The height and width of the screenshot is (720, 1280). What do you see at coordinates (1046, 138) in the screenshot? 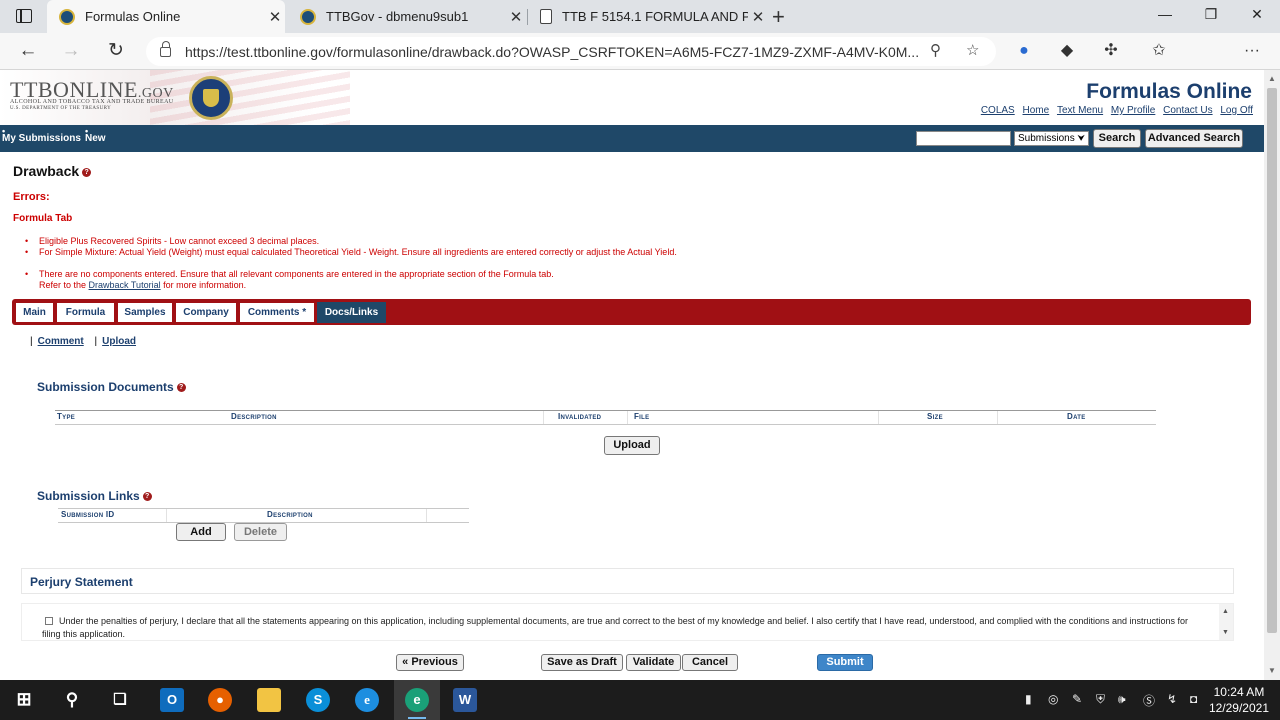
I see `select-value: Submissions` at bounding box center [1046, 138].